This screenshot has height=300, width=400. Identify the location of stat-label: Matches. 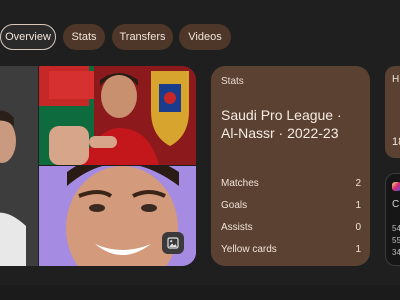
(240, 183).